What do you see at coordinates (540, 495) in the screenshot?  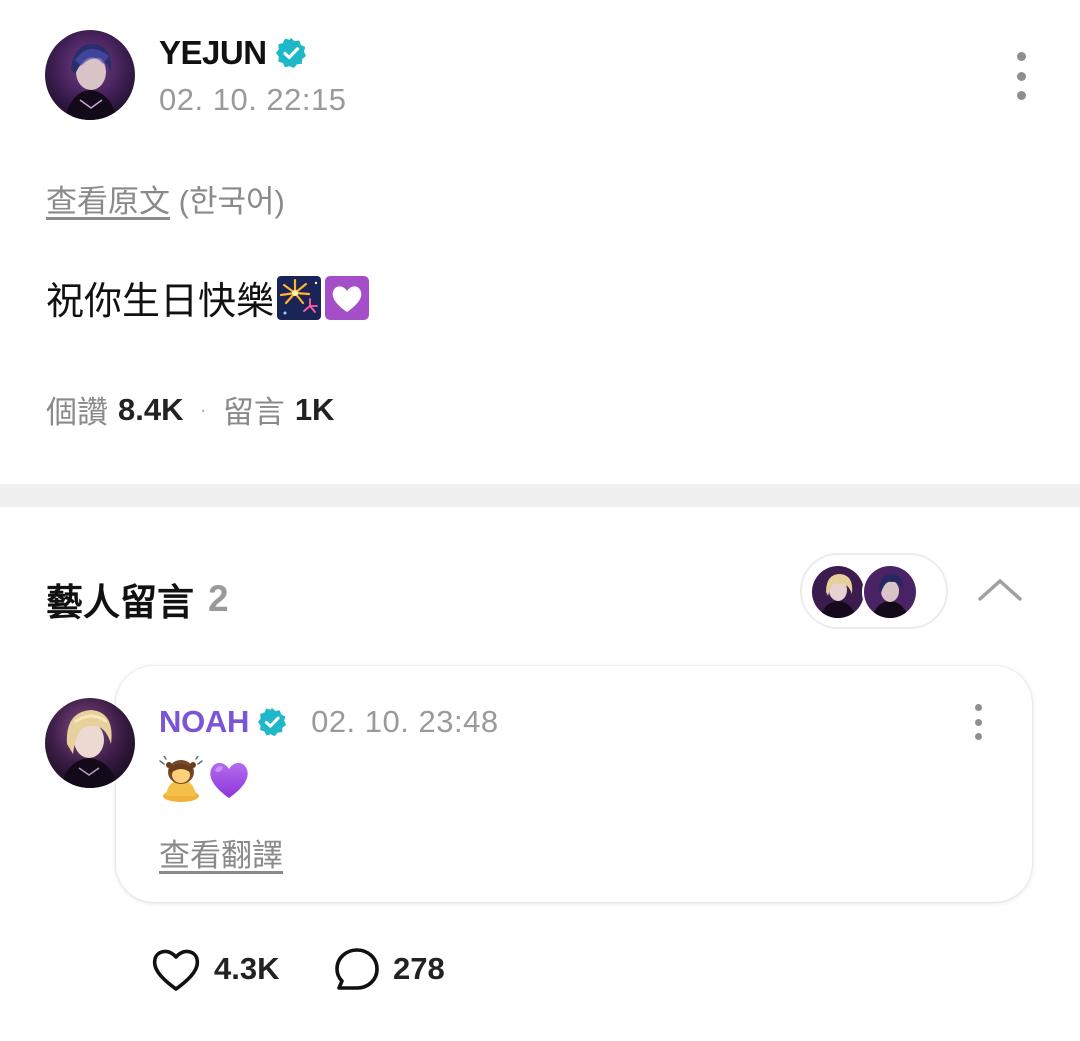 I see `section-divider` at bounding box center [540, 495].